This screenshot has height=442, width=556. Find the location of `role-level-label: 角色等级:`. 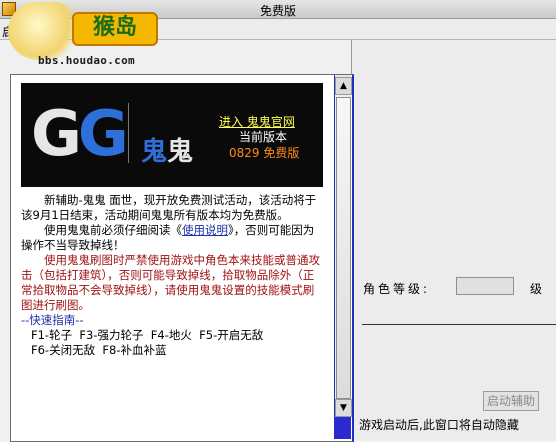

role-level-label: 角色等级: is located at coordinates (397, 289).